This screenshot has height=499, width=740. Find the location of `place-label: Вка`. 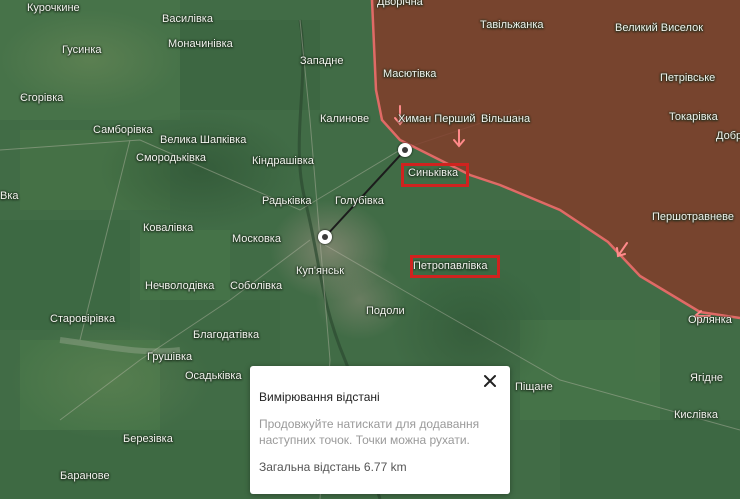

place-label: Вка is located at coordinates (9, 196).